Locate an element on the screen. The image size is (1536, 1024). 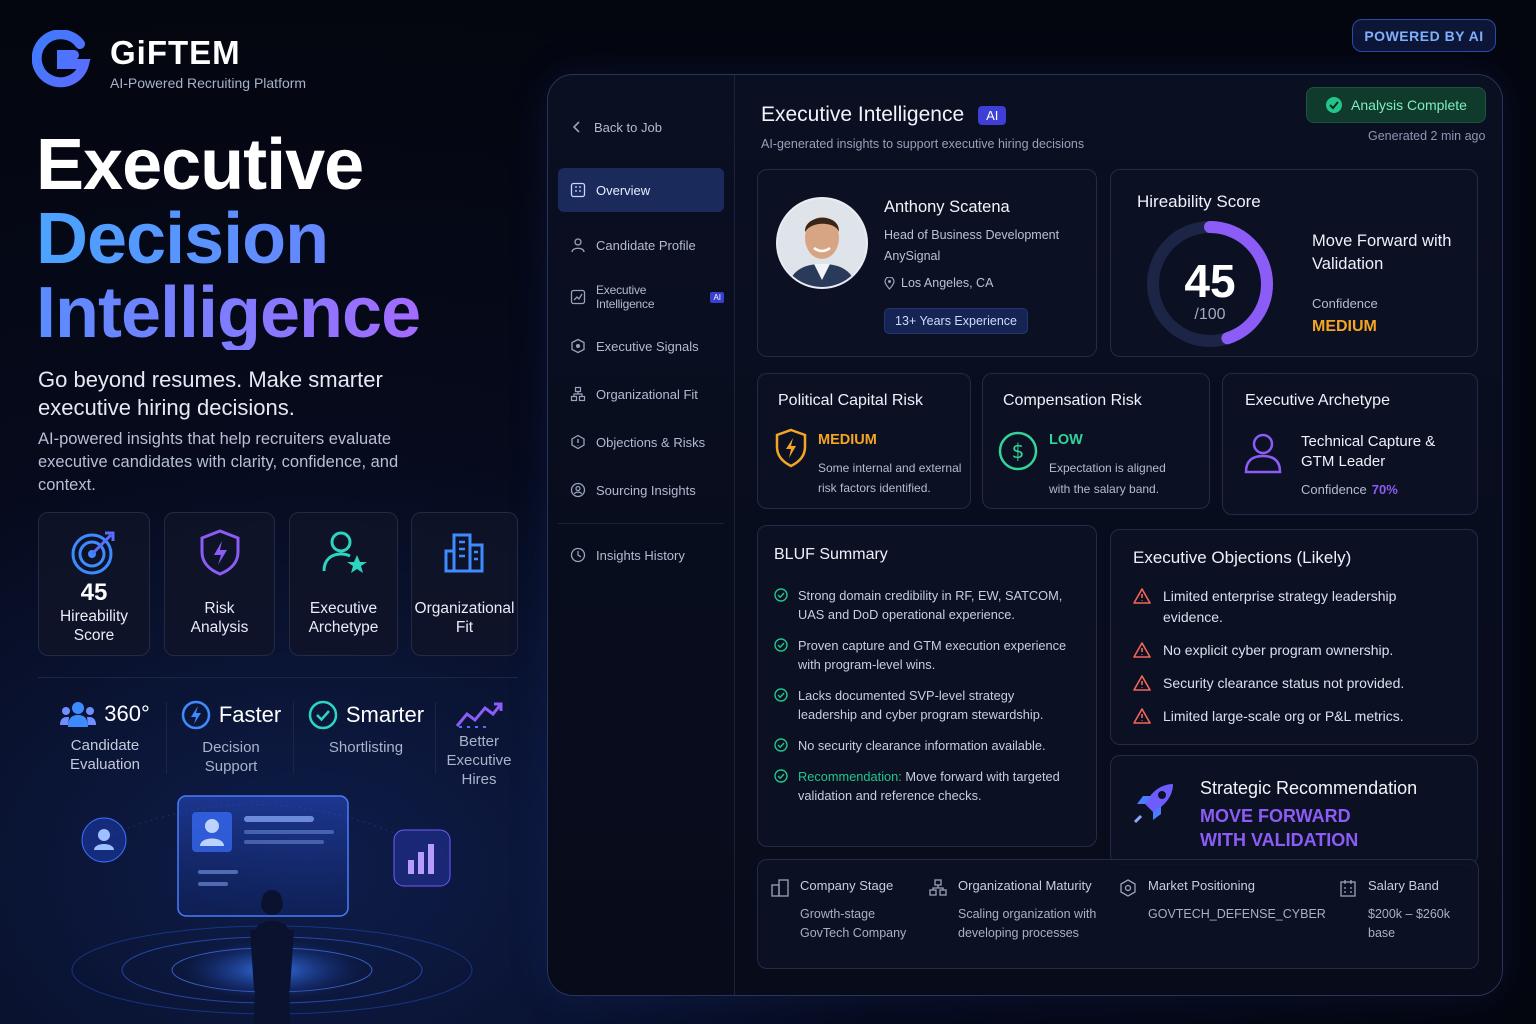
political-risk-title: Political Capital Risk is located at coordinates (850, 400).